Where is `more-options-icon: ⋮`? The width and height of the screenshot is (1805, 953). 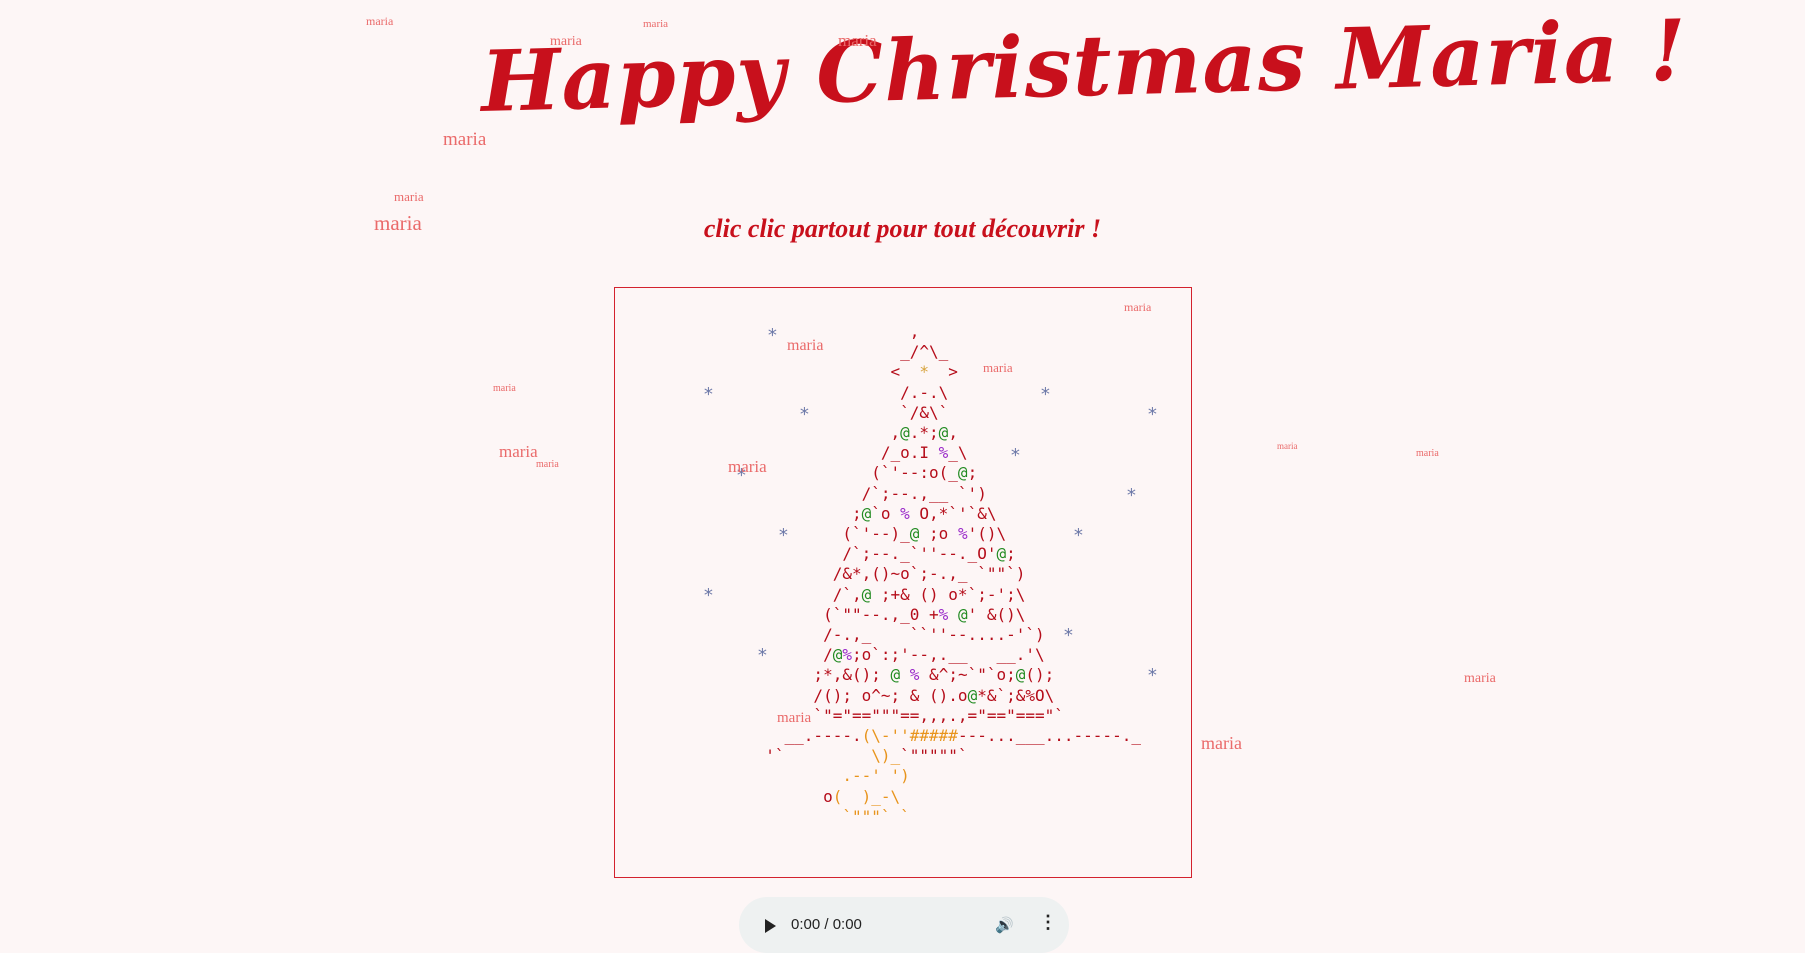 more-options-icon: ⋮ is located at coordinates (1048, 922).